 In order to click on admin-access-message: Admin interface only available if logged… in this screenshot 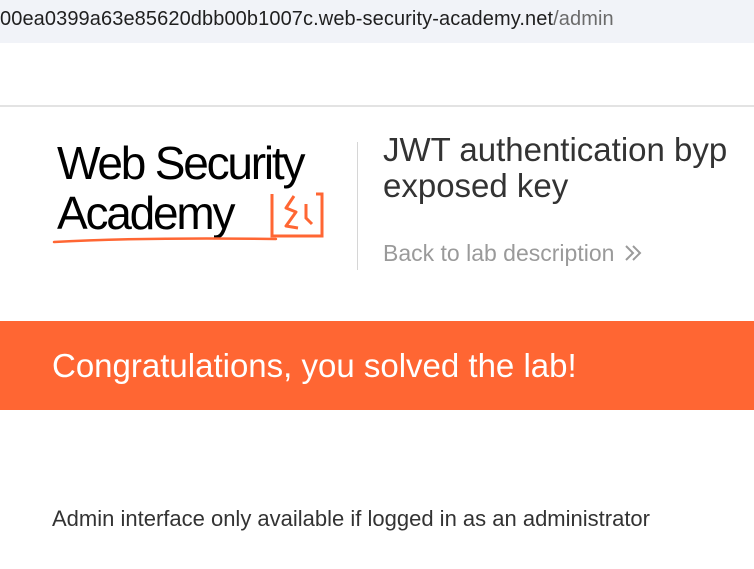, I will do `click(351, 518)`.